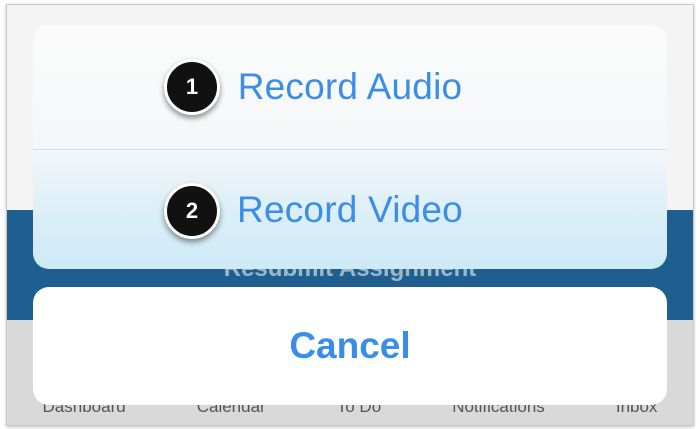  I want to click on cancel-label: Cancel, so click(350, 345).